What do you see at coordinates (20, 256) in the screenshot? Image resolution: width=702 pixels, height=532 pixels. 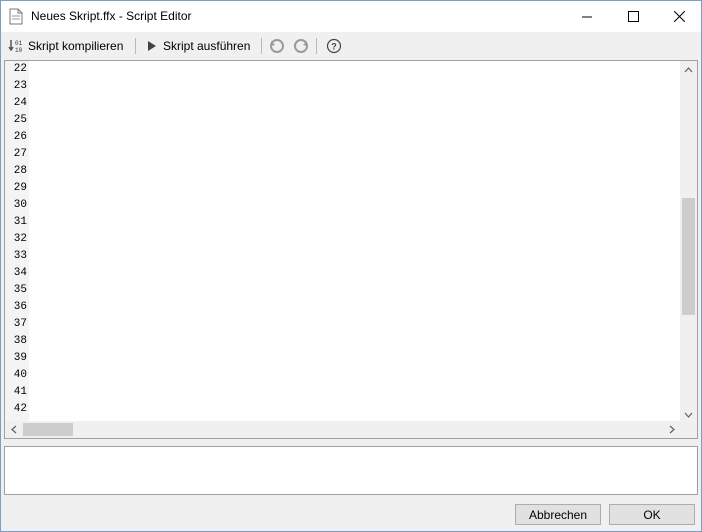 I see `line-number: 33` at bounding box center [20, 256].